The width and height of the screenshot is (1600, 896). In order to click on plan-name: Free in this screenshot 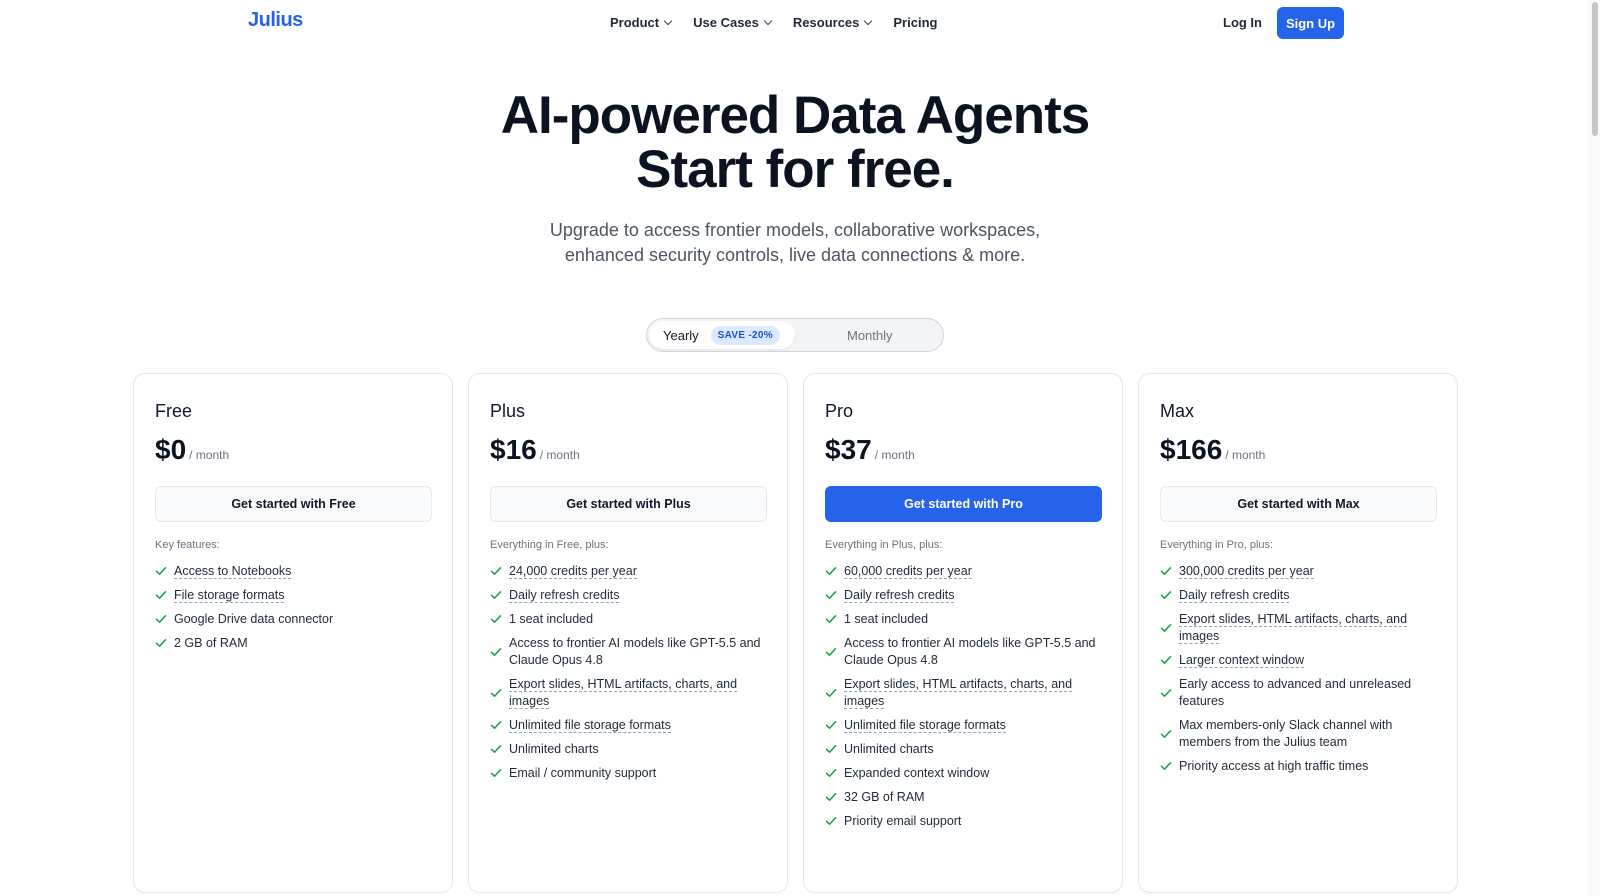, I will do `click(174, 411)`.